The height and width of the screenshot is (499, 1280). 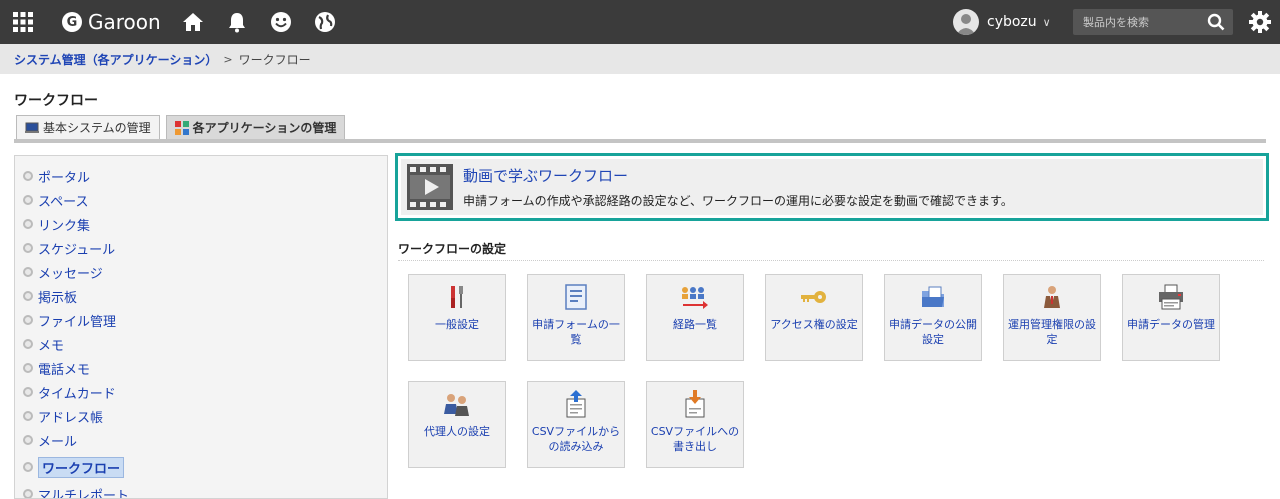 I want to click on sidebar-item-address-book: アドレス帳, so click(x=201, y=416).